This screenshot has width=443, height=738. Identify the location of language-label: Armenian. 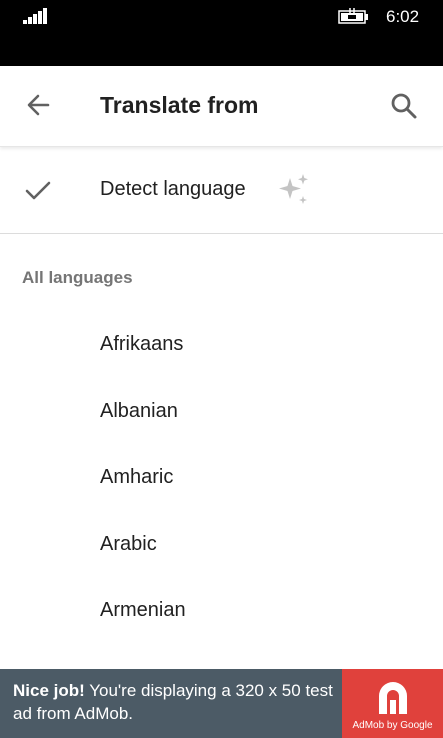
(143, 610).